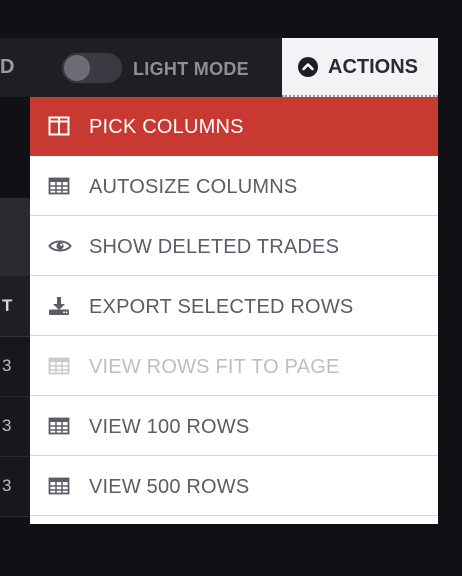 The image size is (462, 576). What do you see at coordinates (308, 67) in the screenshot?
I see `chevron-up-circle-icon` at bounding box center [308, 67].